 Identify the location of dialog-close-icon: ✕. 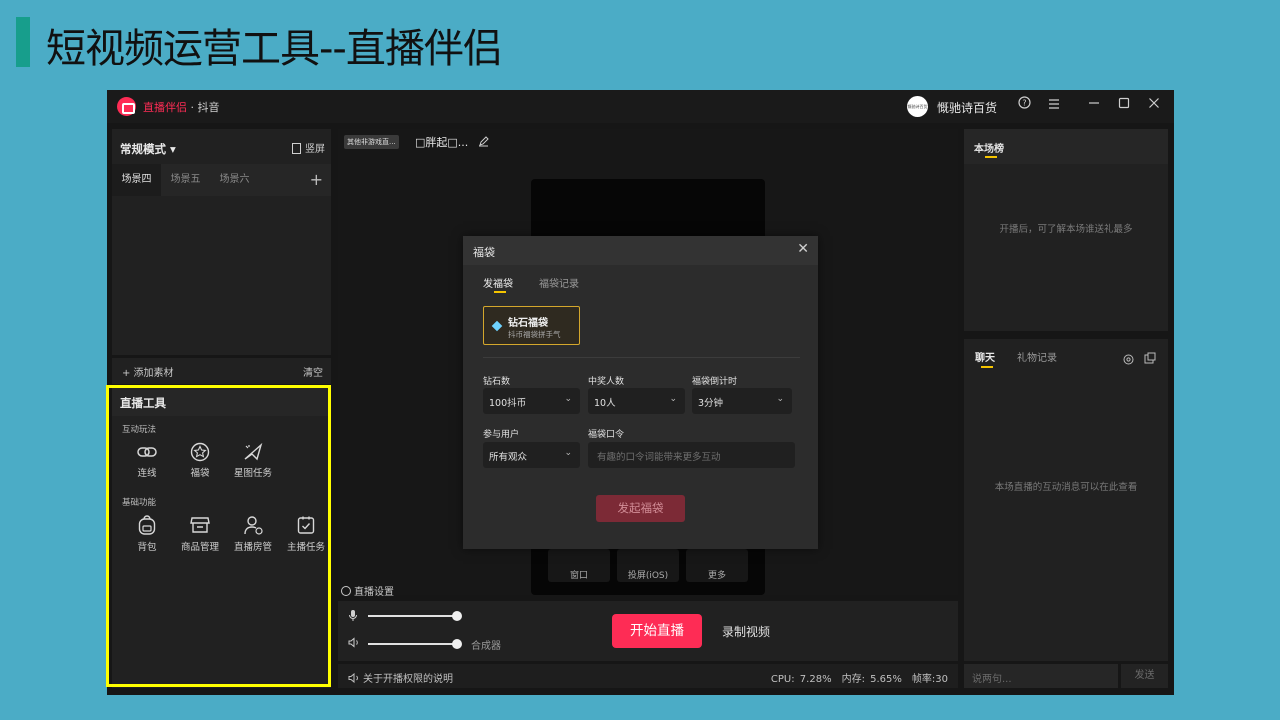
(803, 249).